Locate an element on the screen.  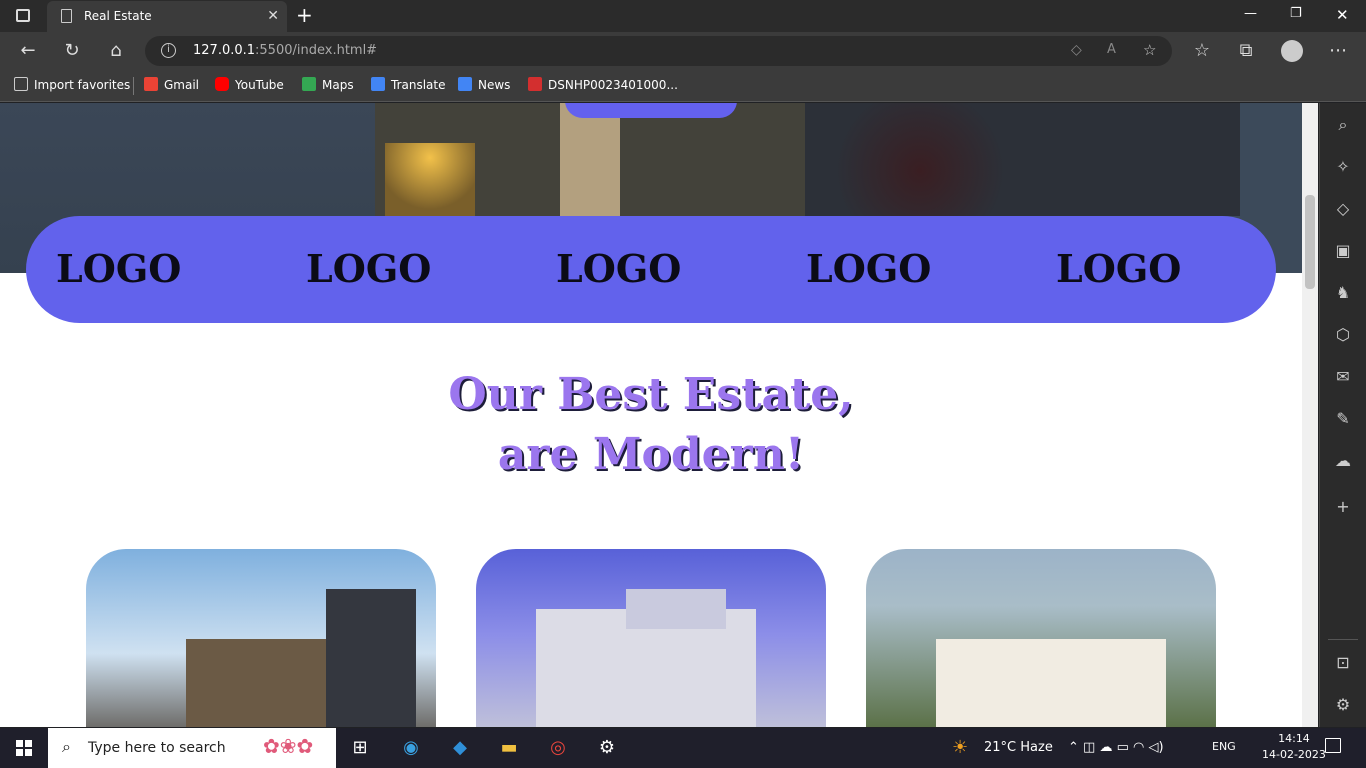
language-indicator: ENG is located at coordinates (1224, 746).